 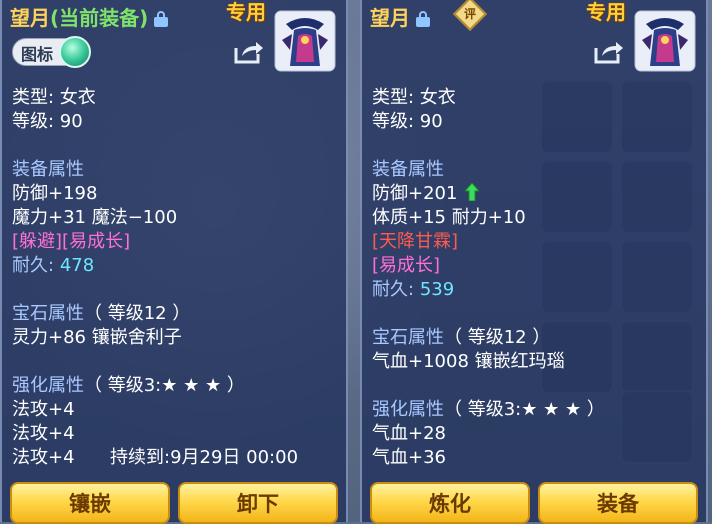 What do you see at coordinates (99, 18) in the screenshot?
I see `current-equipped-tag: (当前装备)` at bounding box center [99, 18].